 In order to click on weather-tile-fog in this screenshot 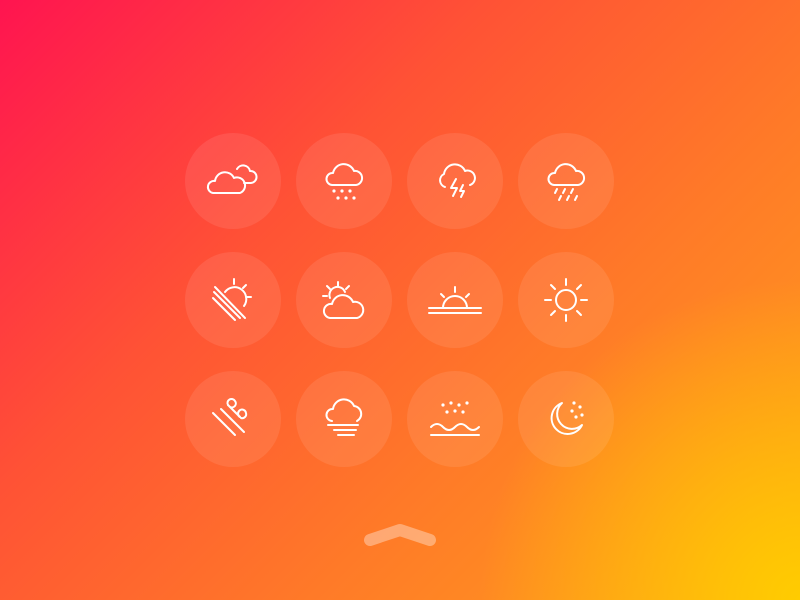, I will do `click(344, 419)`.